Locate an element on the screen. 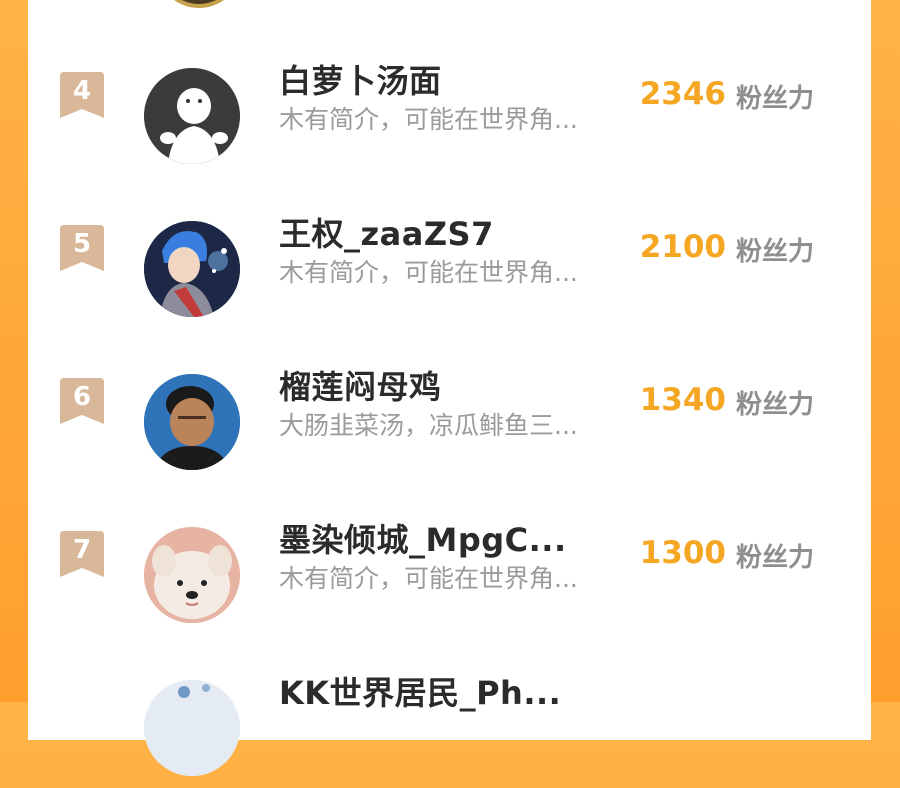 This screenshot has height=788, width=900. list-item: 4 白萝卜汤面 木有简介，可能在世界角... 2346 粉丝力 is located at coordinates (449, 116).